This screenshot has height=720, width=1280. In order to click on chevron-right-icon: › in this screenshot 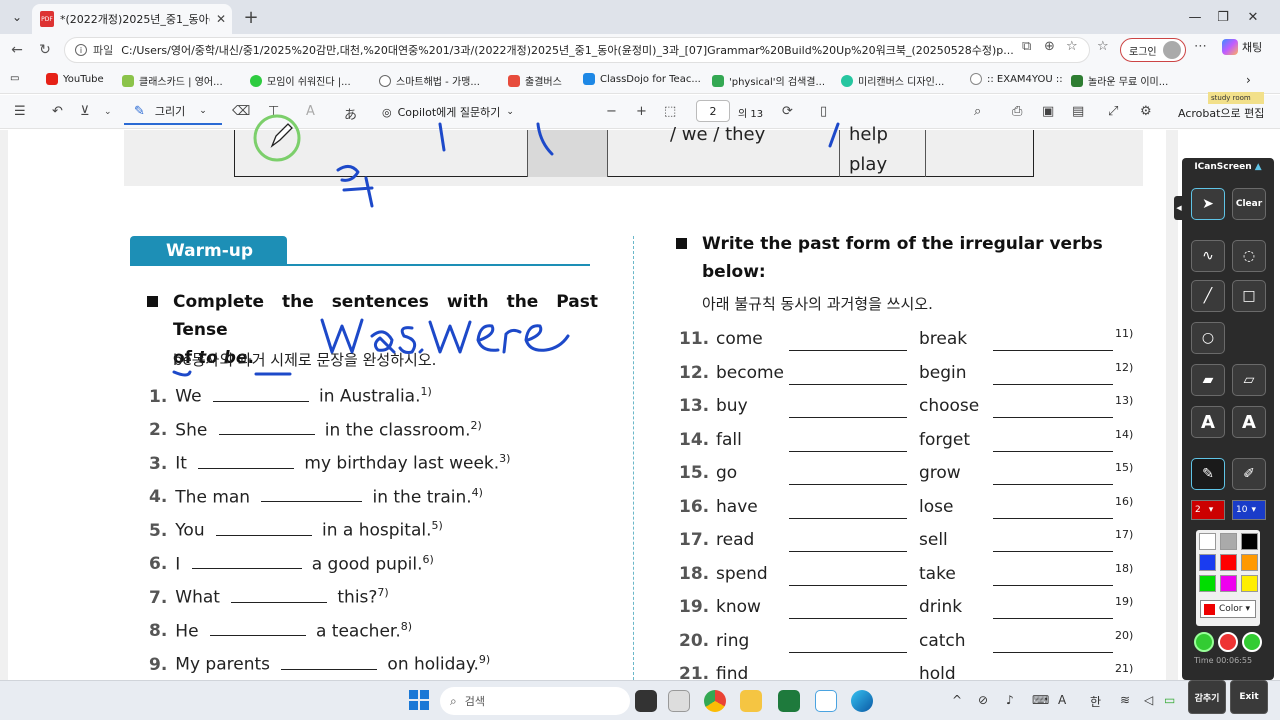, I will do `click(1248, 80)`.